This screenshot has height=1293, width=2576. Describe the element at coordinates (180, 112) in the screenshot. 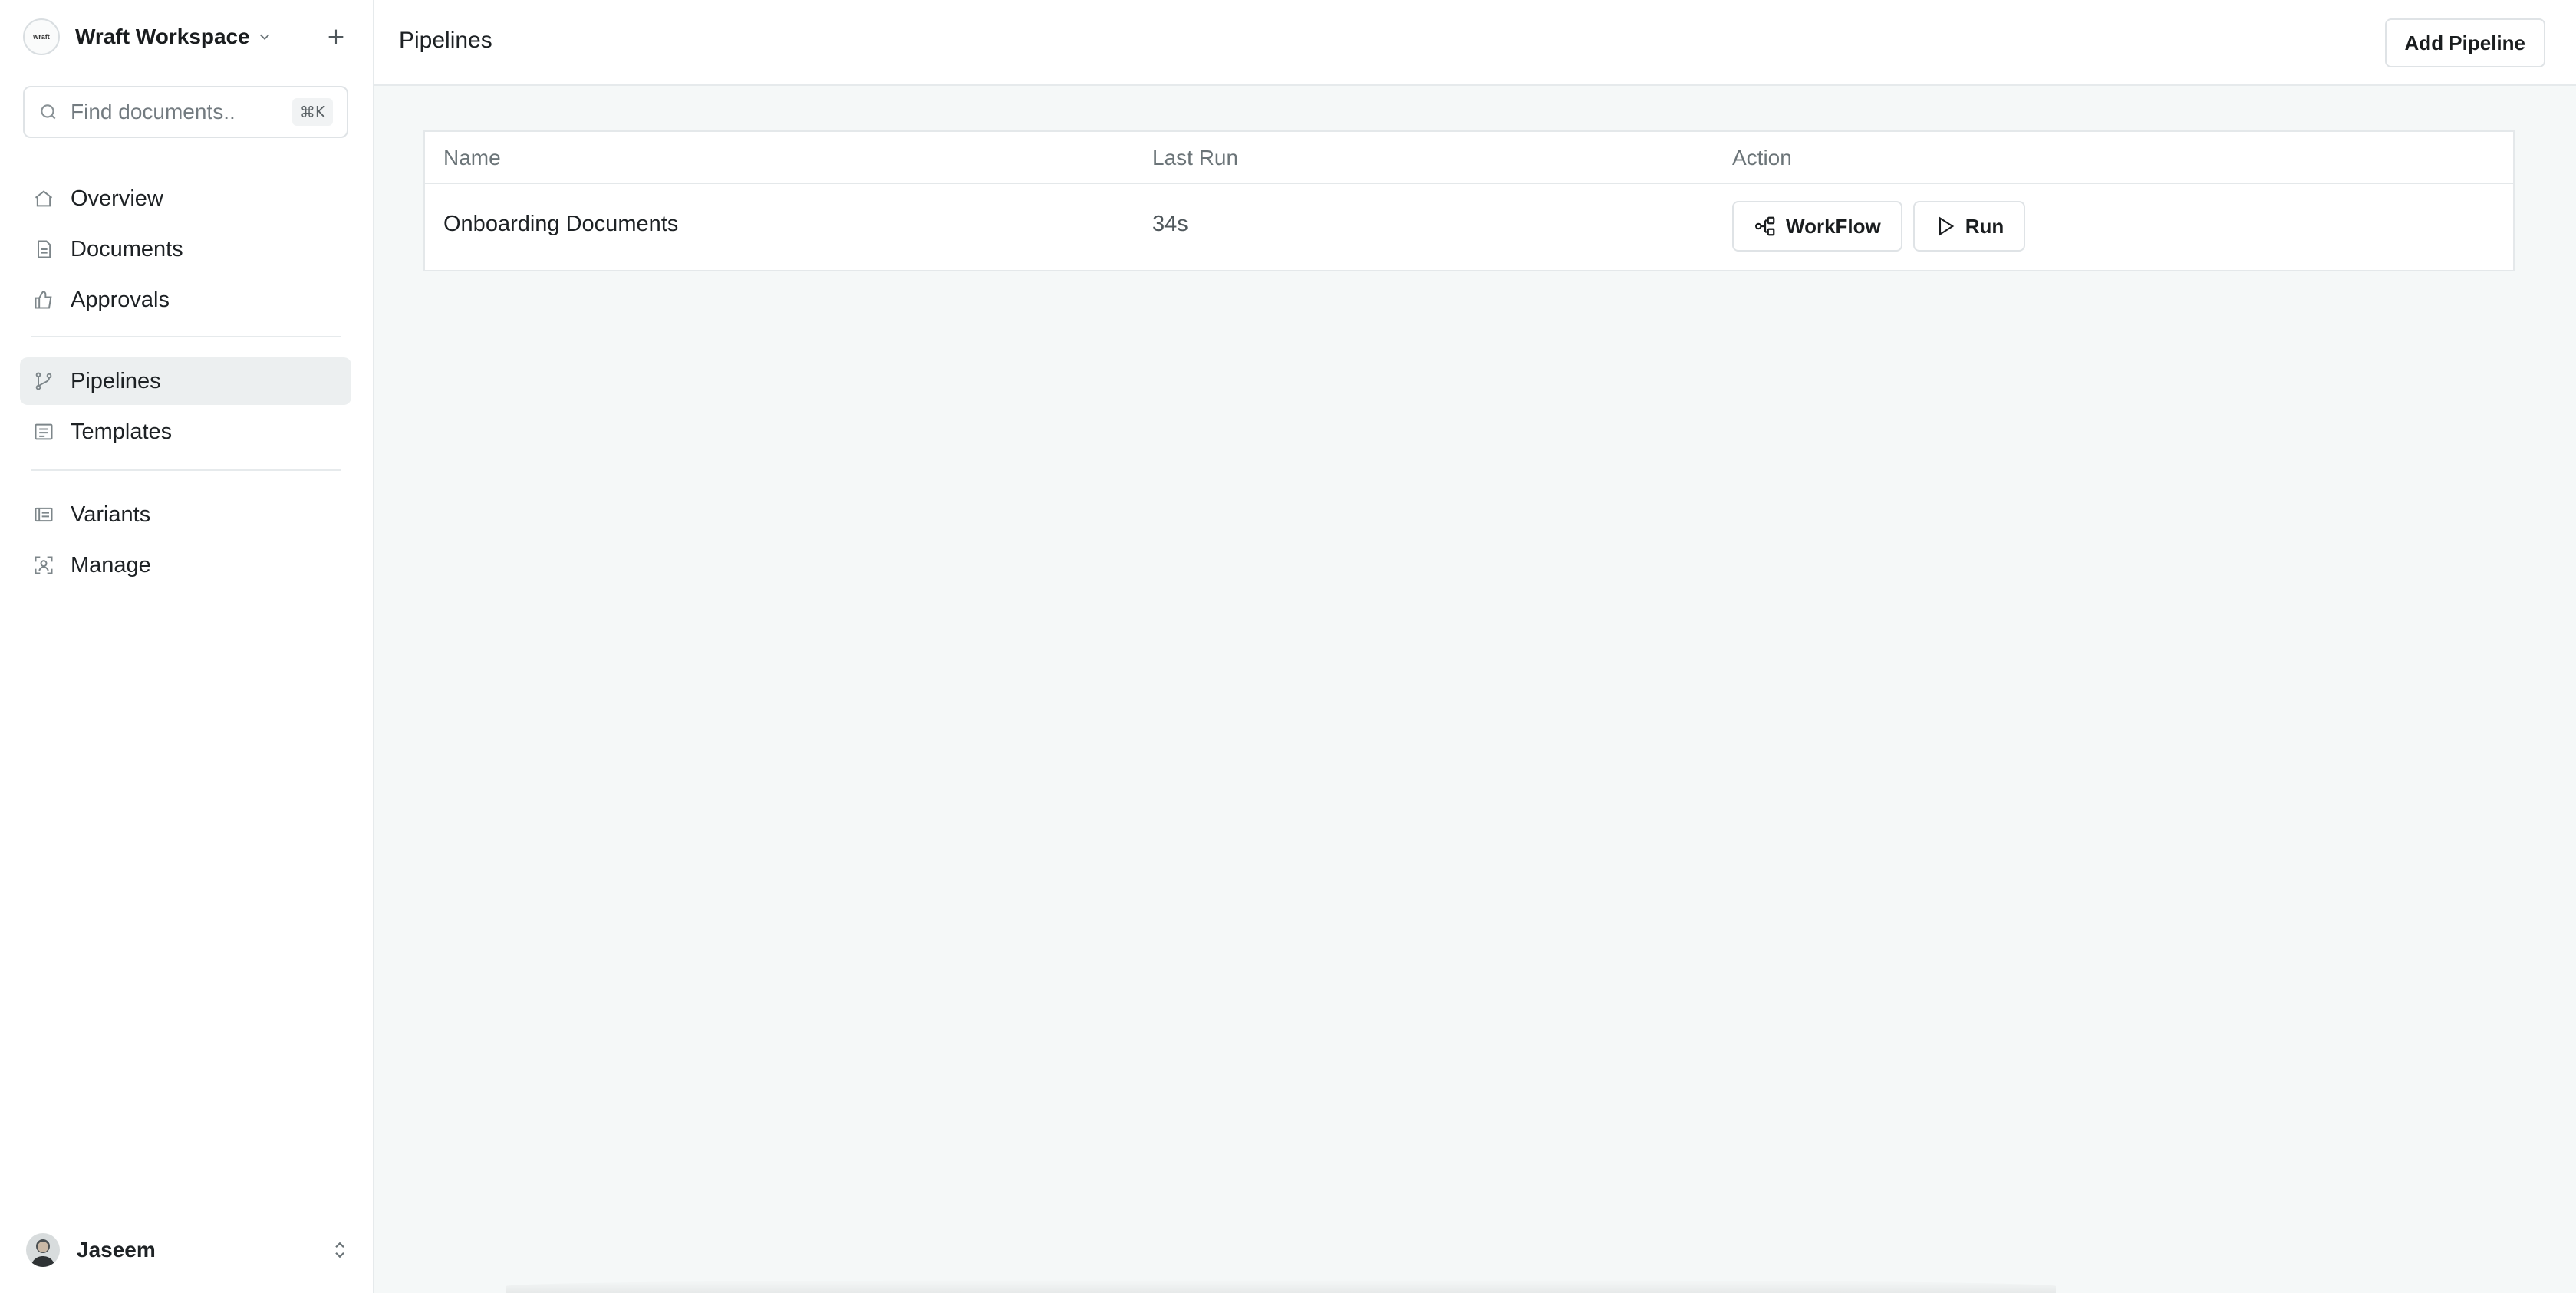

I see `search-input` at that location.